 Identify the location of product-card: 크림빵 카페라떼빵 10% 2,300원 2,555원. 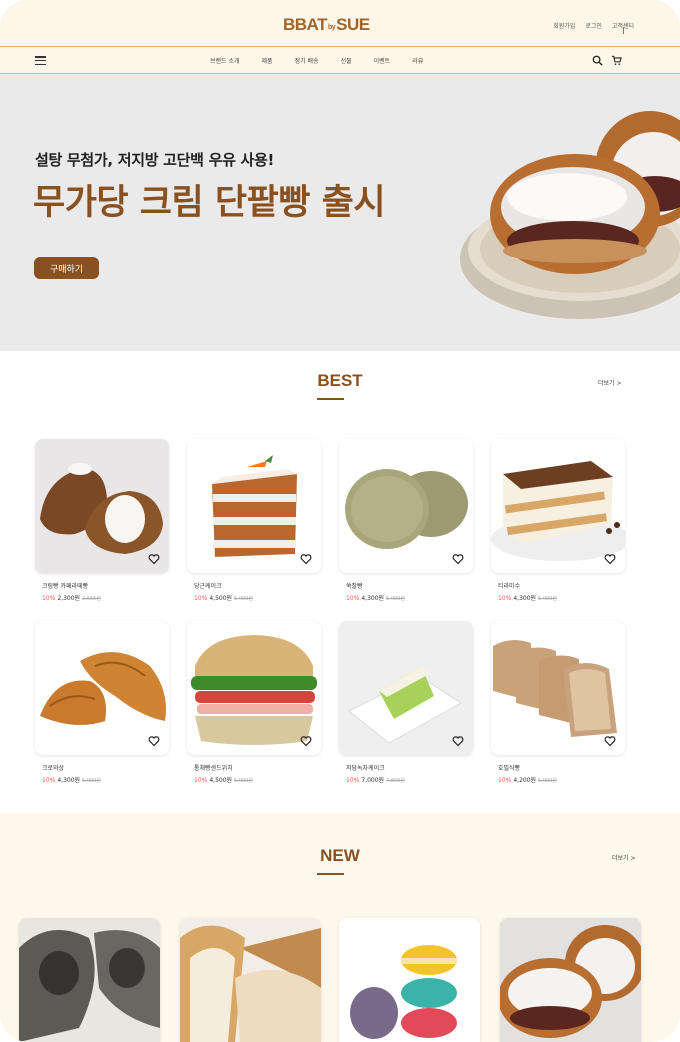
(102, 520).